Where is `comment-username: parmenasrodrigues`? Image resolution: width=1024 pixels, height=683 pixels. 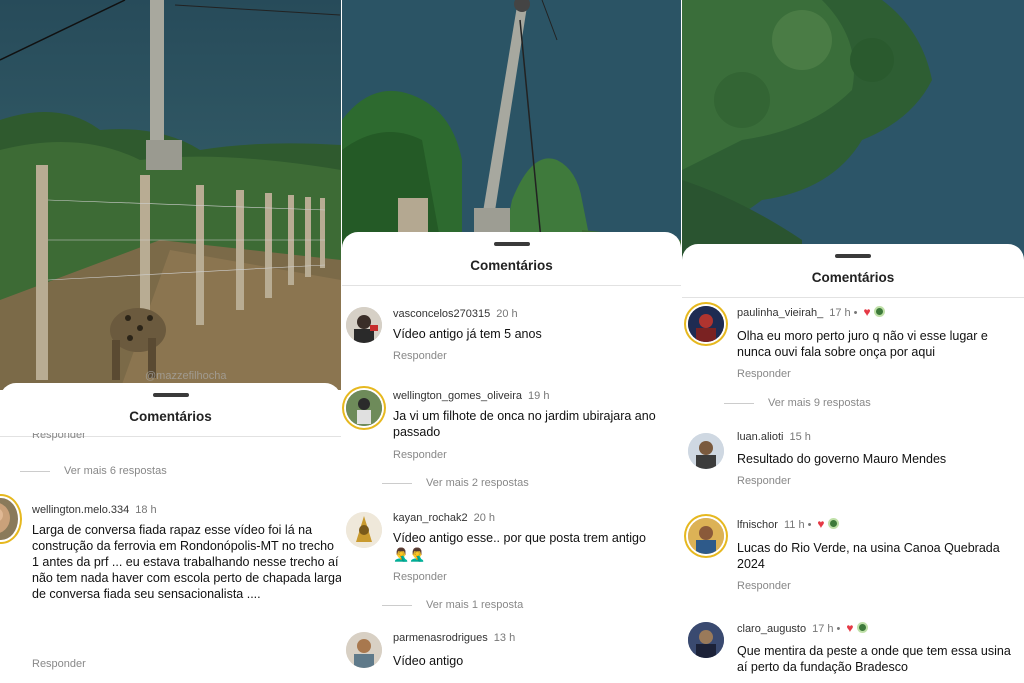 comment-username: parmenasrodrigues is located at coordinates (440, 638).